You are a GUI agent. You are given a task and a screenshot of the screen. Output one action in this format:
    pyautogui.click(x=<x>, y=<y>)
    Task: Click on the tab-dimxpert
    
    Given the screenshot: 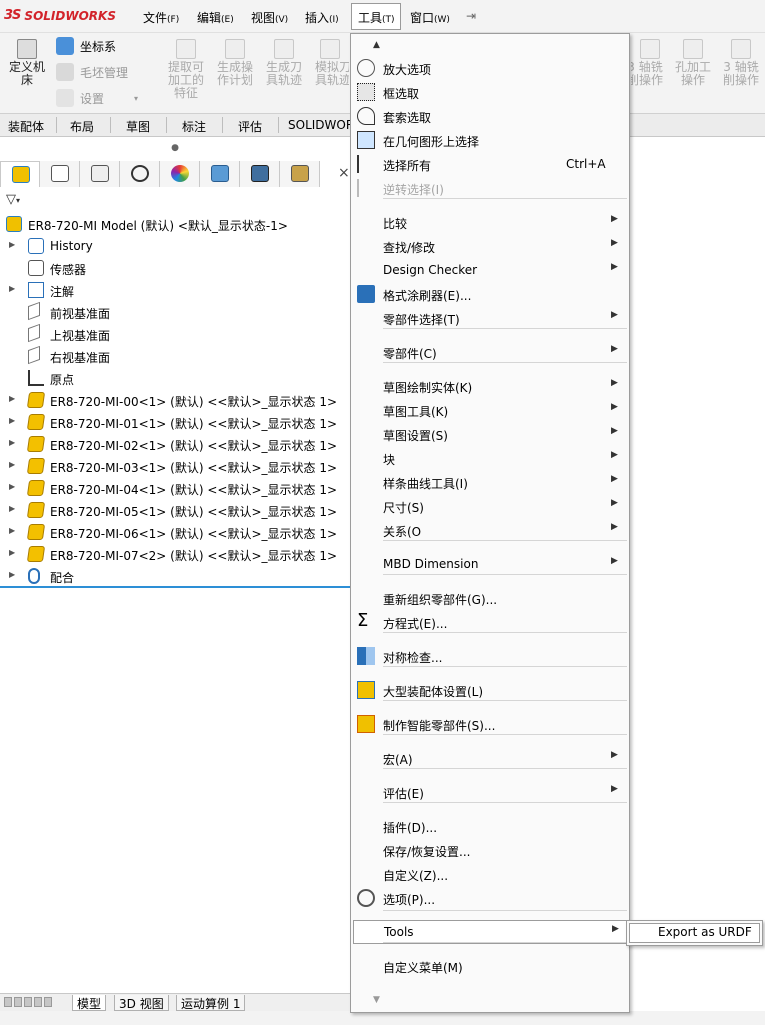 What is the action you would take?
    pyautogui.click(x=140, y=174)
    